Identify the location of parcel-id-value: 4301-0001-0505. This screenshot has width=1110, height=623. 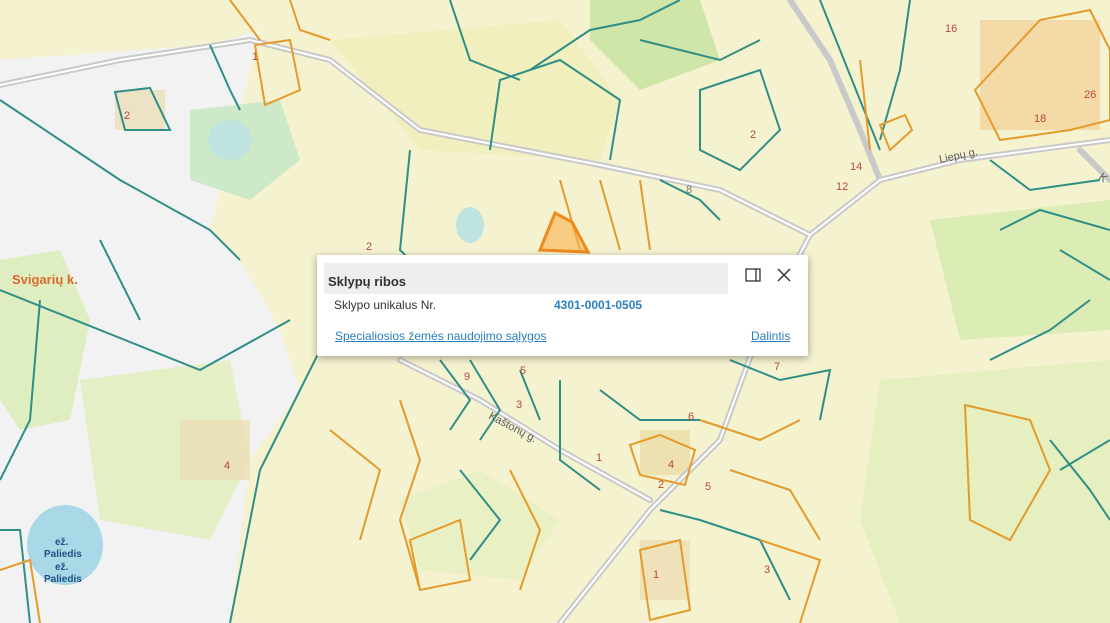
(598, 305).